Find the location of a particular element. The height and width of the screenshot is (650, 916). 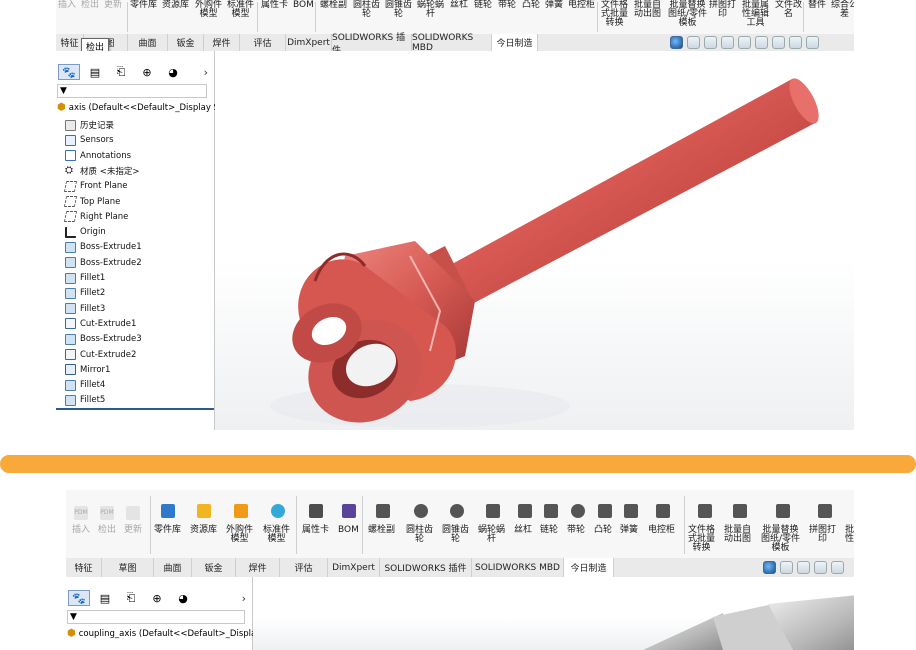

tree-item: Right Plane is located at coordinates (95, 217).